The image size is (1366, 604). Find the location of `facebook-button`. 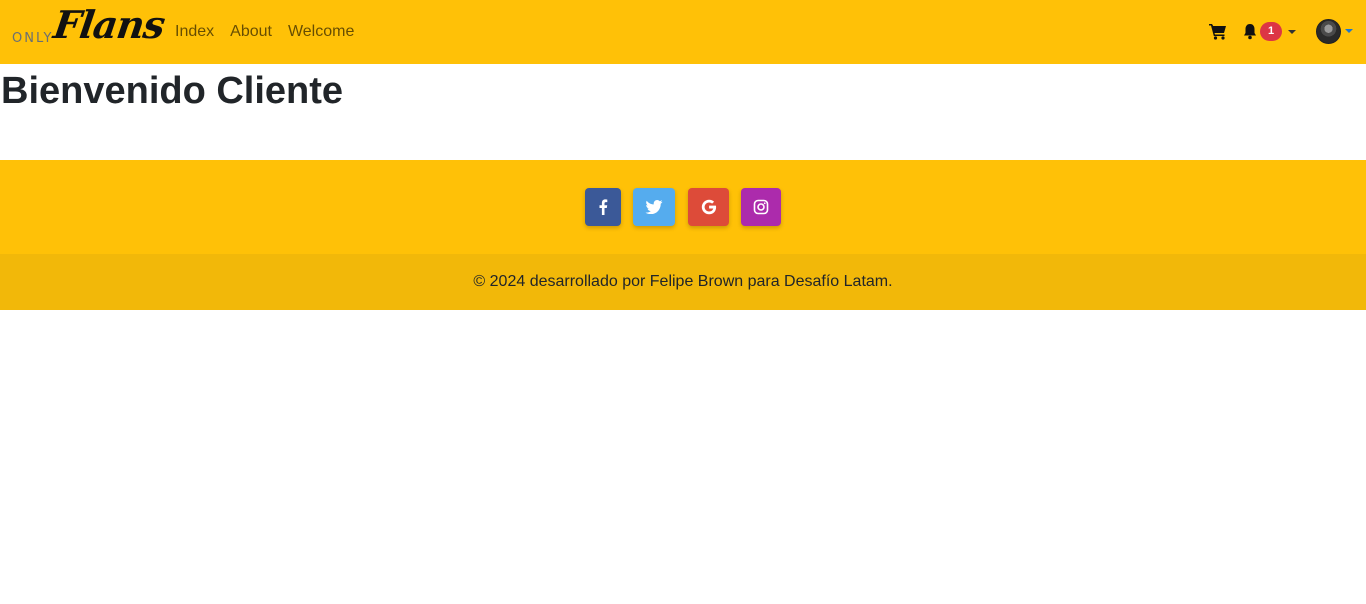

facebook-button is located at coordinates (603, 207).